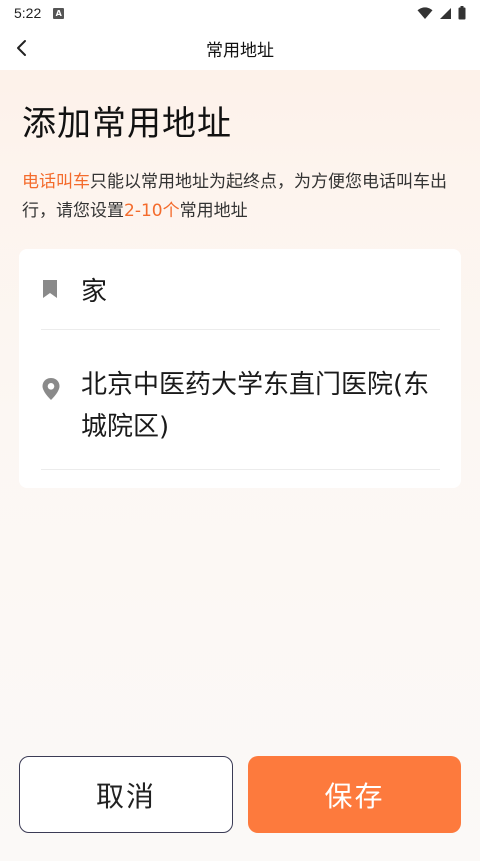  I want to click on status-icons, so click(441, 13).